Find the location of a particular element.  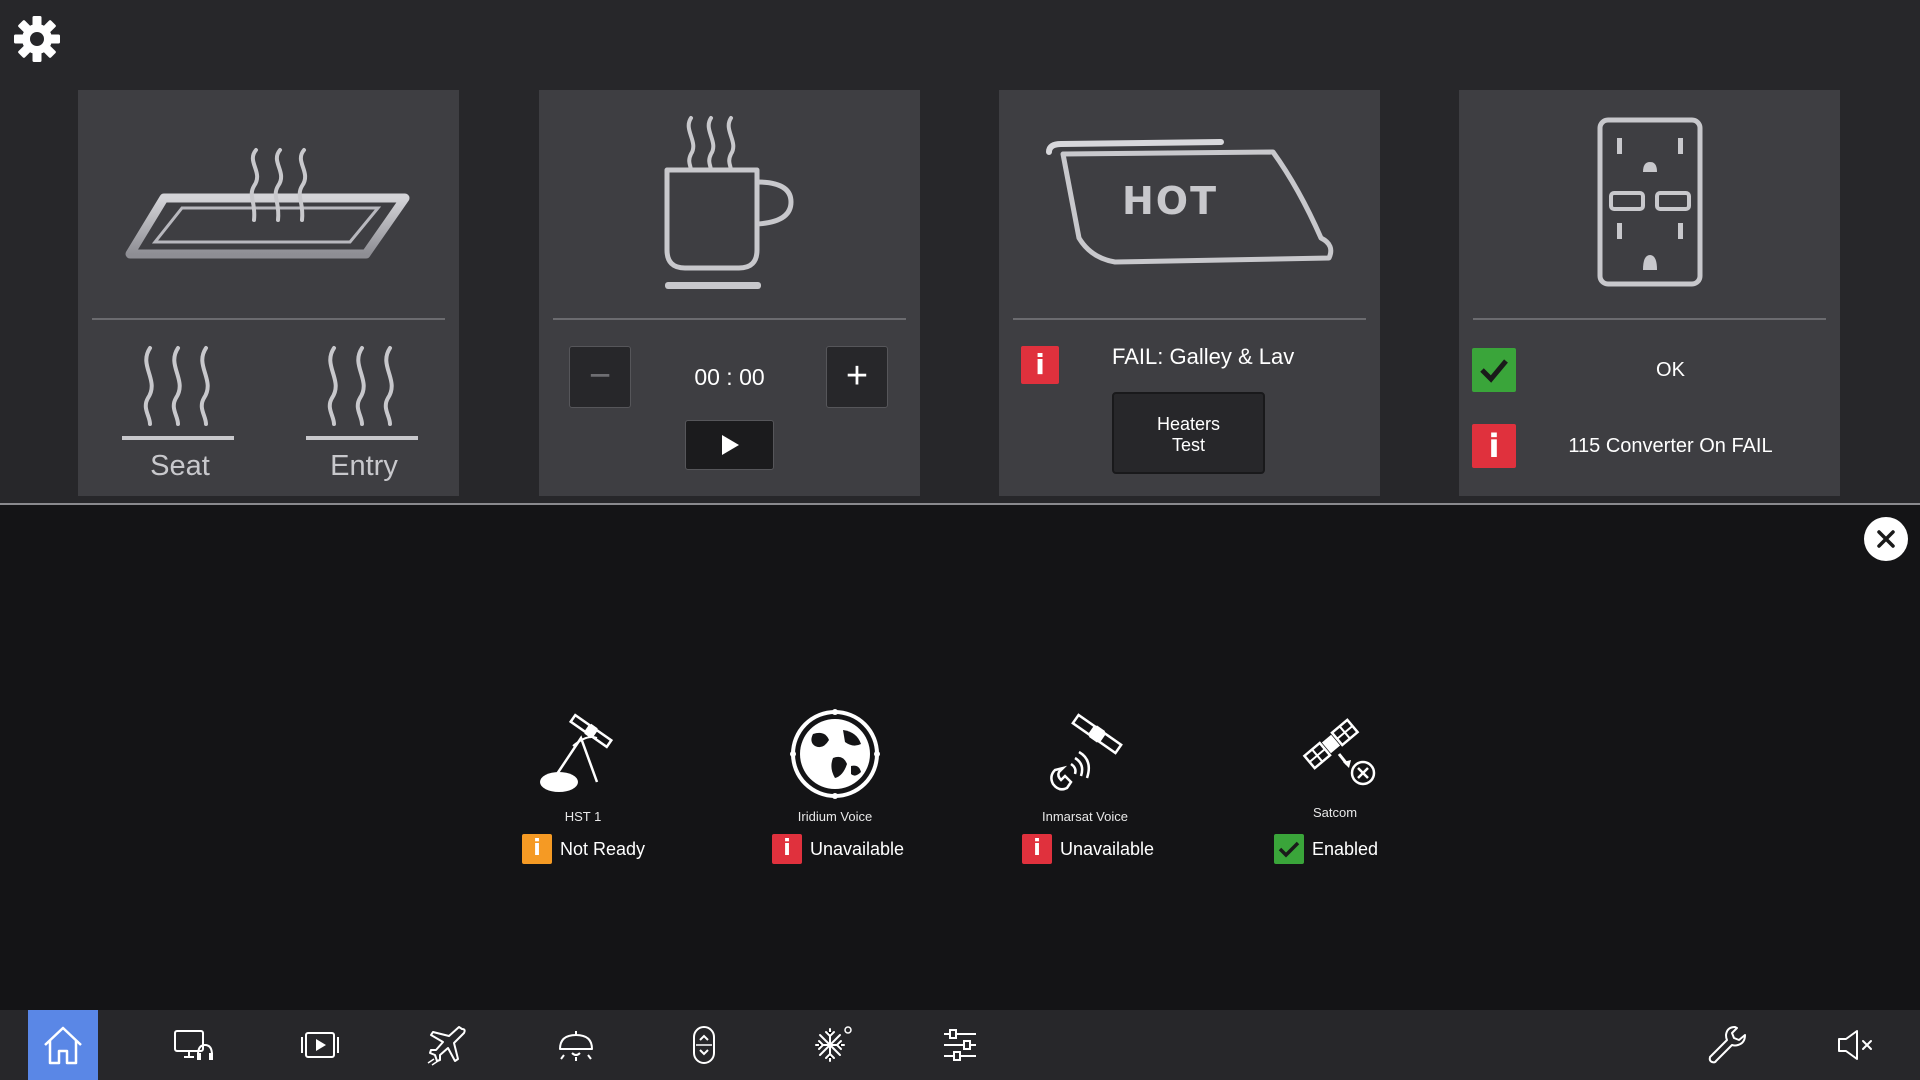

timer-decrement-button: − is located at coordinates (600, 377).